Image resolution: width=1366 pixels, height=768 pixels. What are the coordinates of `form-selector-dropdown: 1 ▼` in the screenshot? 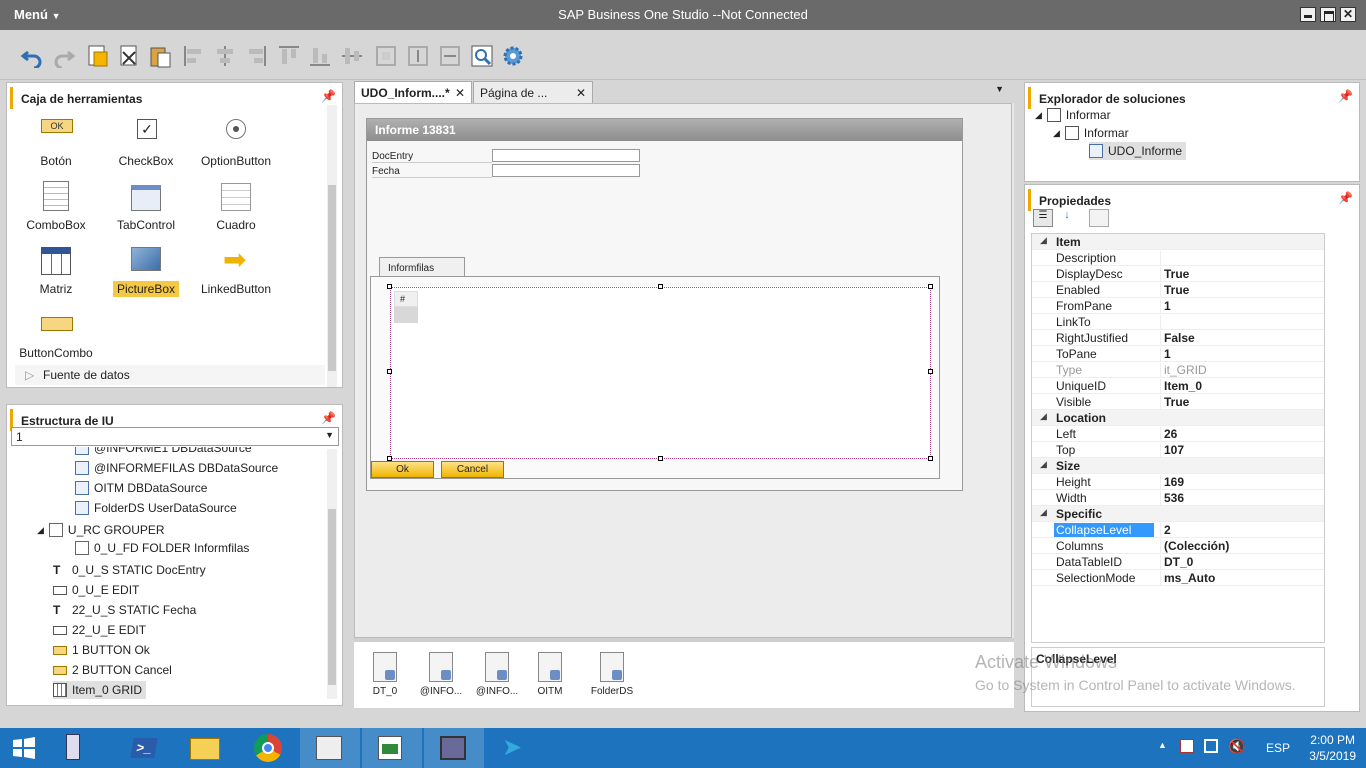 It's located at (175, 436).